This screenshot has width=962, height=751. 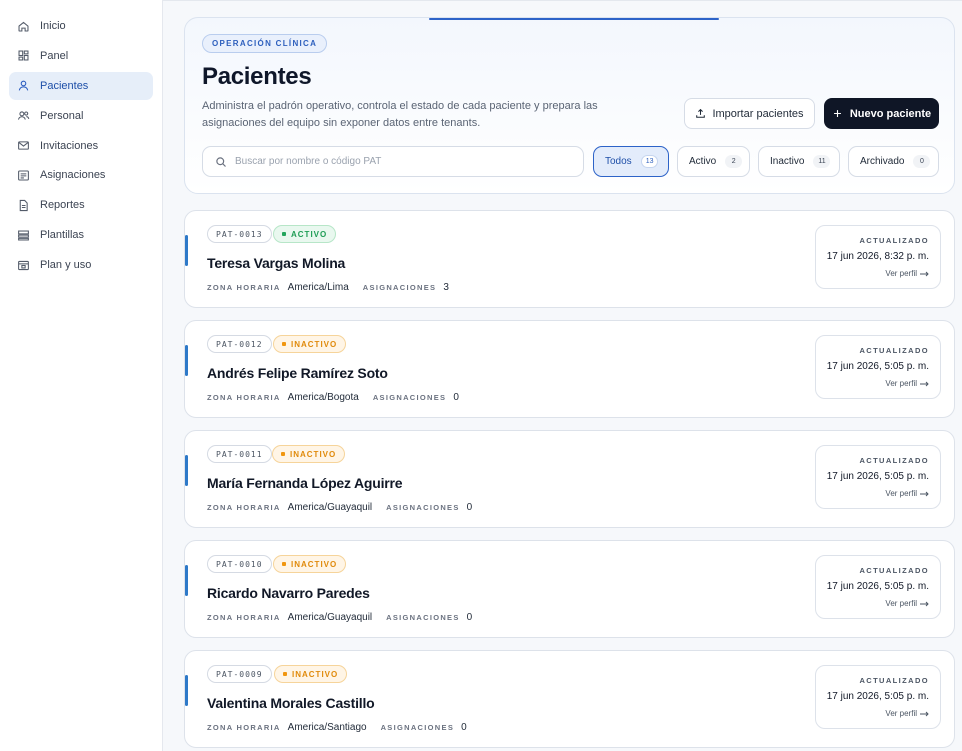 I want to click on sidebar-item-panel: Panel, so click(x=81, y=56).